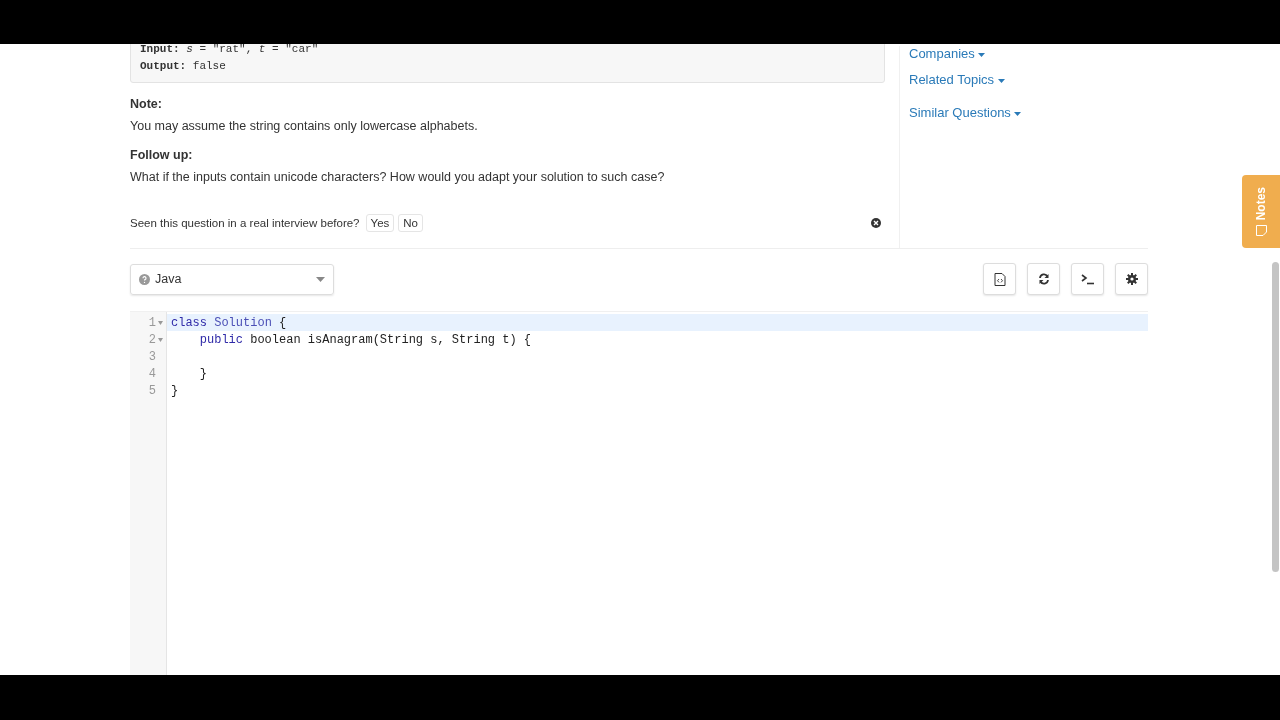 This screenshot has height=720, width=1280. Describe the element at coordinates (1028, 80) in the screenshot. I see `sidebar-link: Related Topics` at that location.